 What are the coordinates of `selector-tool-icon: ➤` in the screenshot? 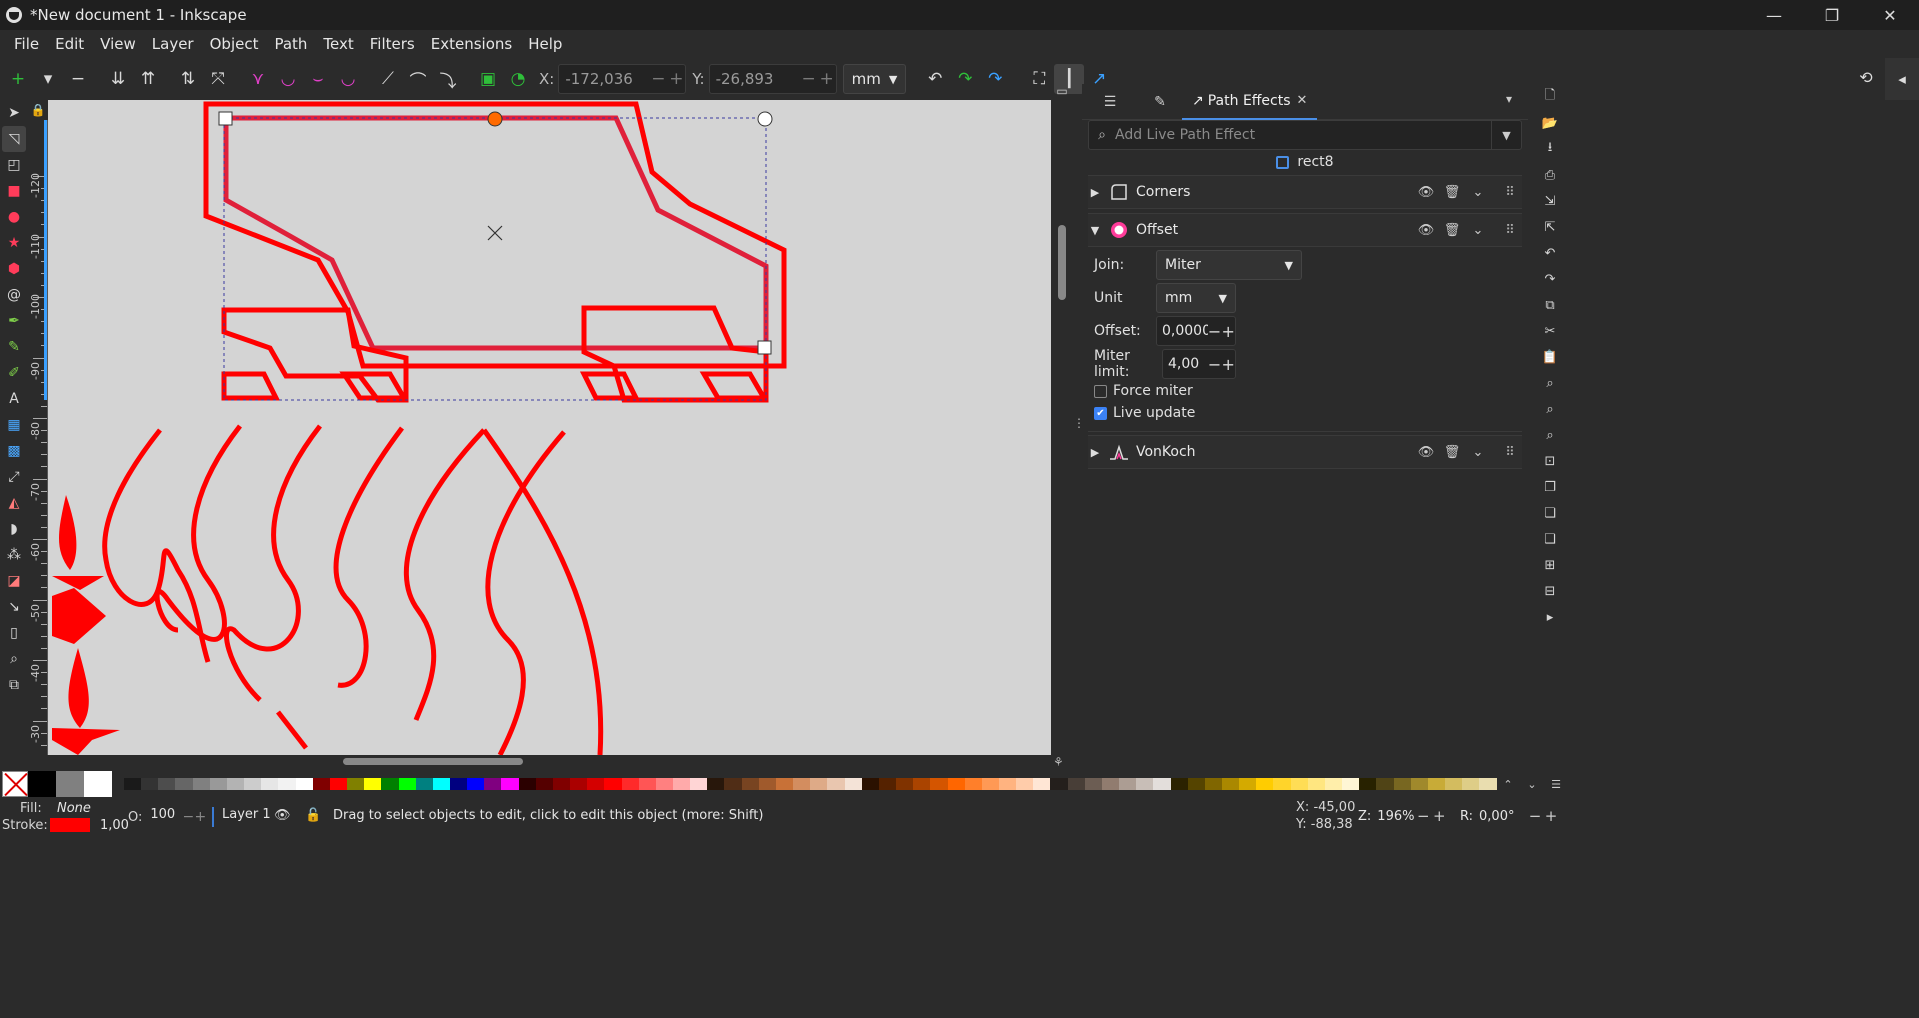 It's located at (14, 113).